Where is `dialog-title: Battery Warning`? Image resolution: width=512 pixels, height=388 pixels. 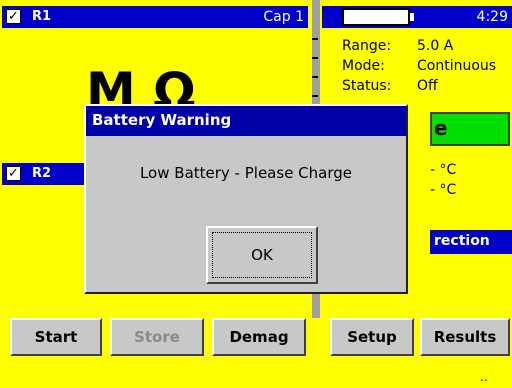 dialog-title: Battery Warning is located at coordinates (162, 120).